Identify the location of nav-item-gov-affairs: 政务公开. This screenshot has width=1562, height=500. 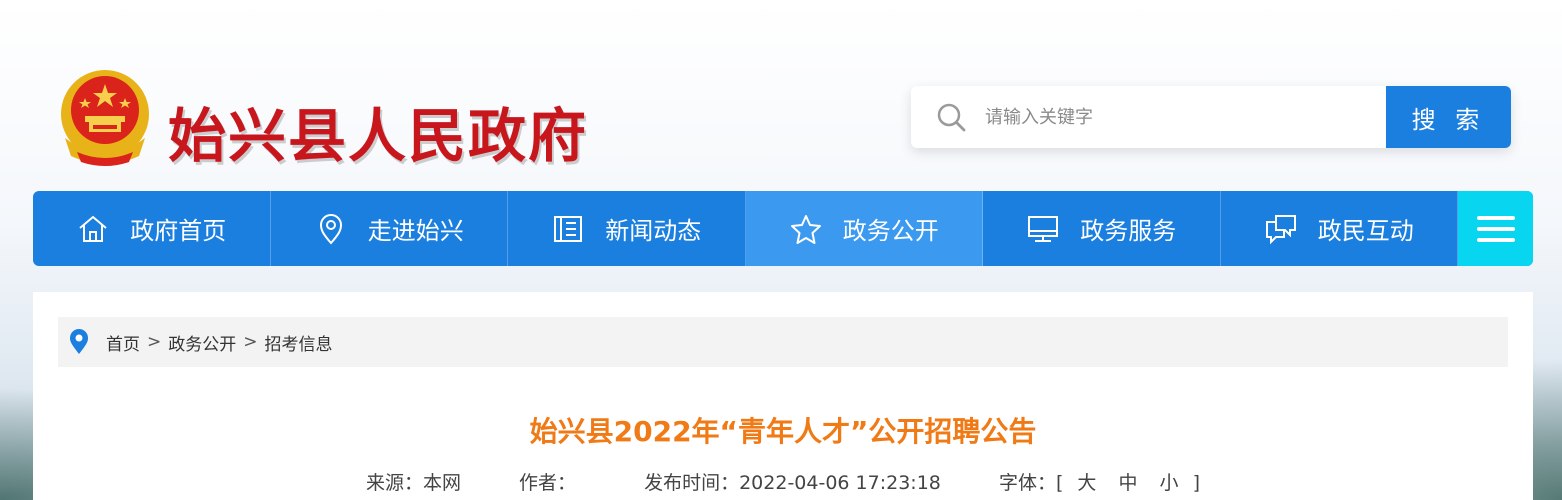
(864, 228).